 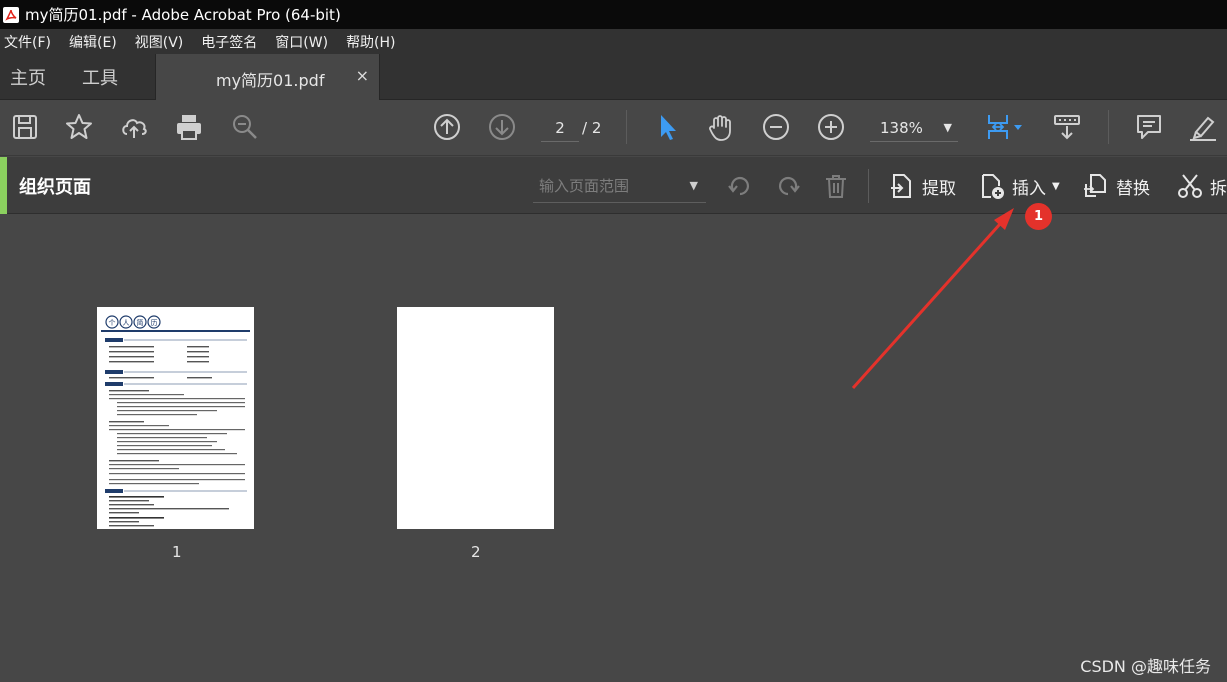 I want to click on acrobat-logo-icon, so click(x=11, y=14).